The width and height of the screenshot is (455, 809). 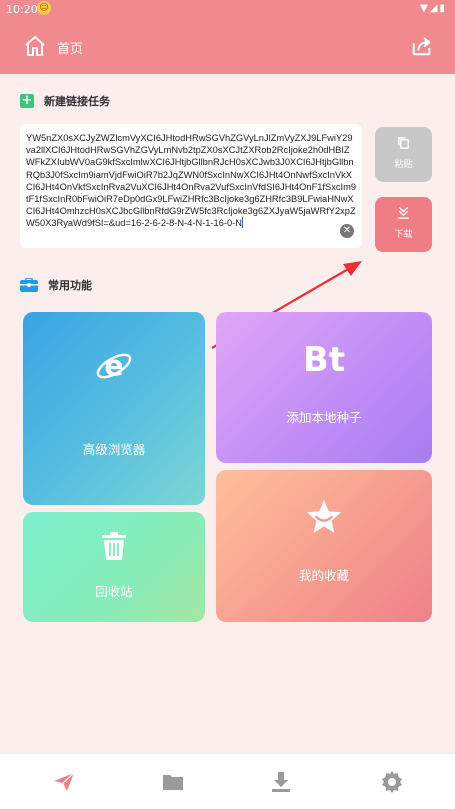 I want to click on paste-label: 粘贴, so click(x=403, y=165).